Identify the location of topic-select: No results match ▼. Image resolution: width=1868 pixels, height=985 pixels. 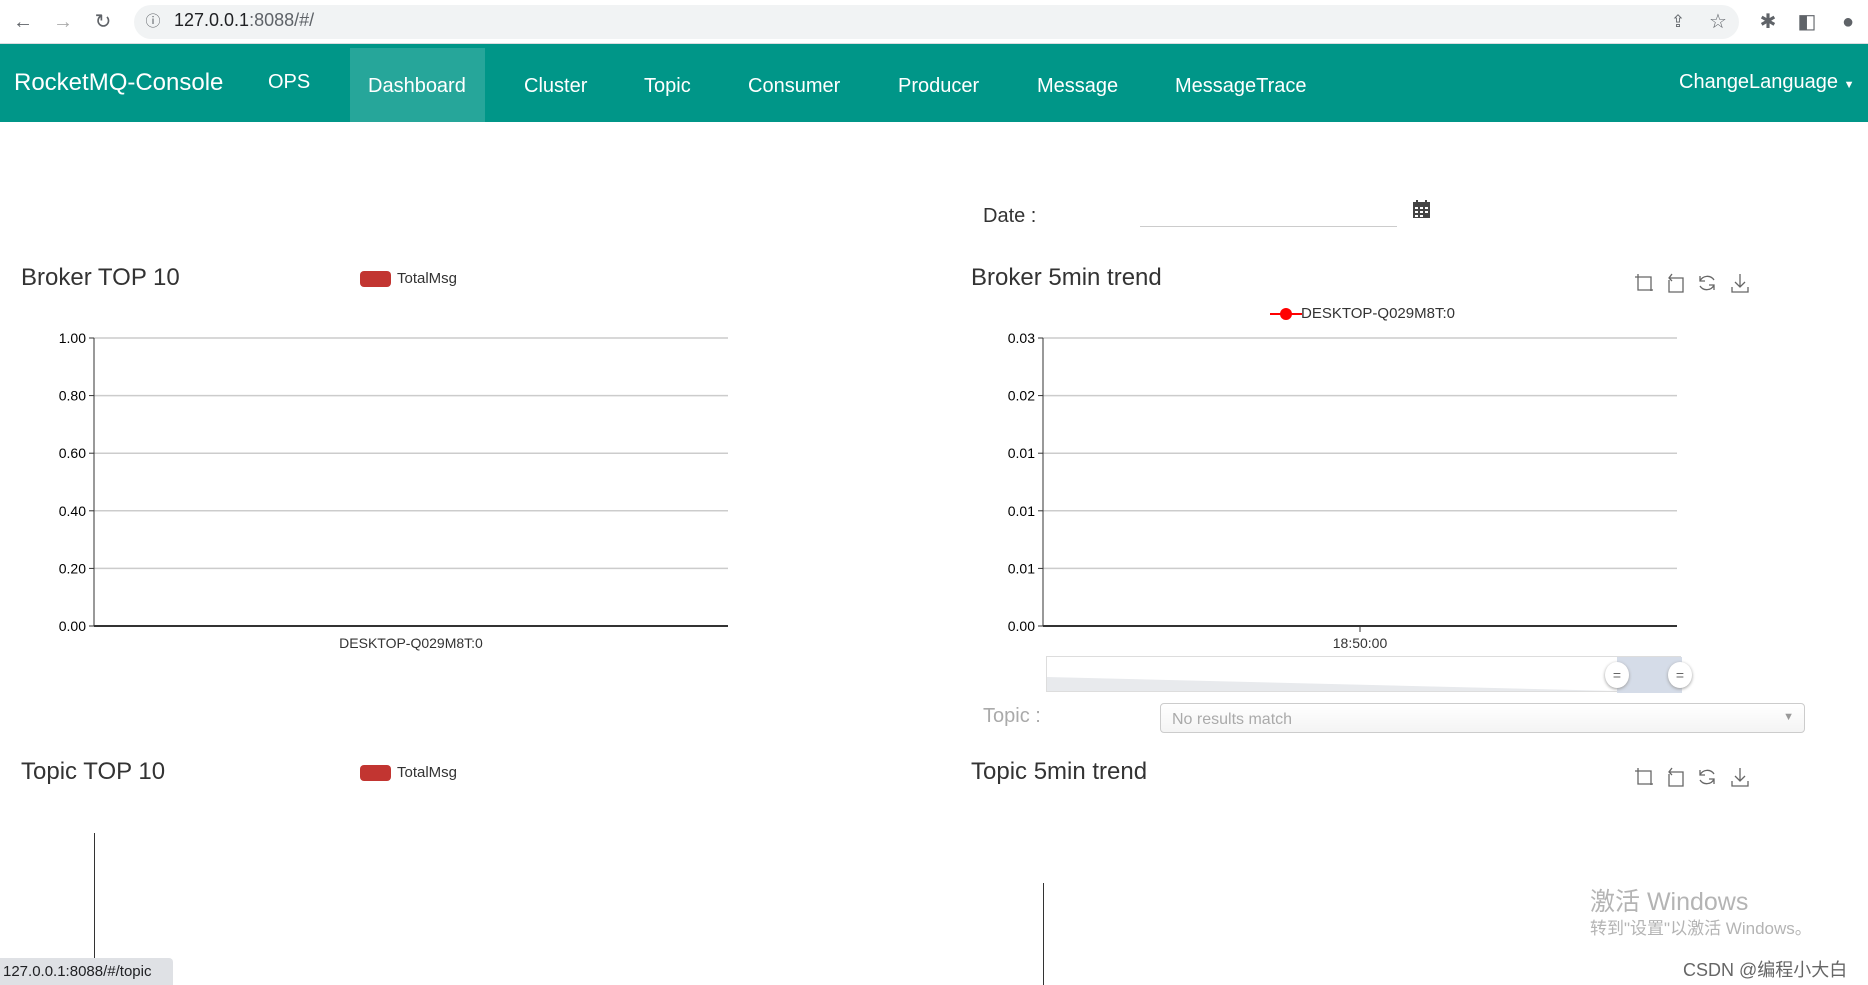
(1482, 718).